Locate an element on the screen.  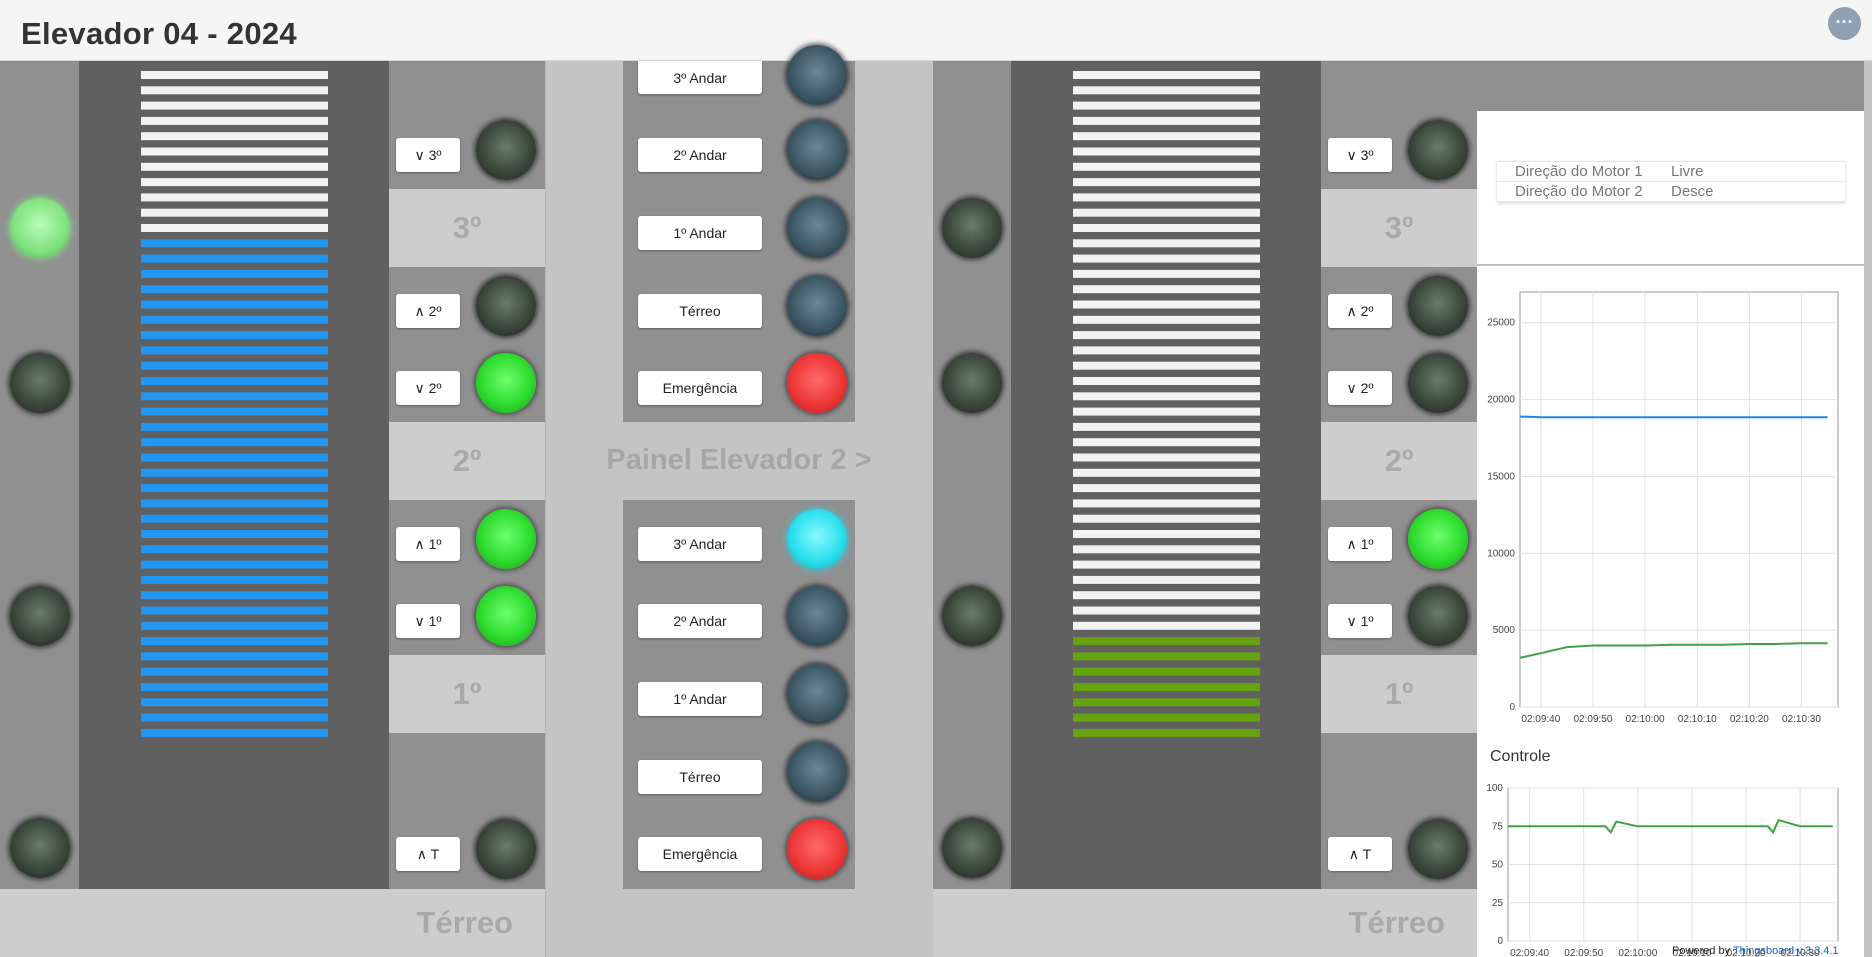
telemetry-chart-y-tick-label: 5000 is located at coordinates (1504, 630).